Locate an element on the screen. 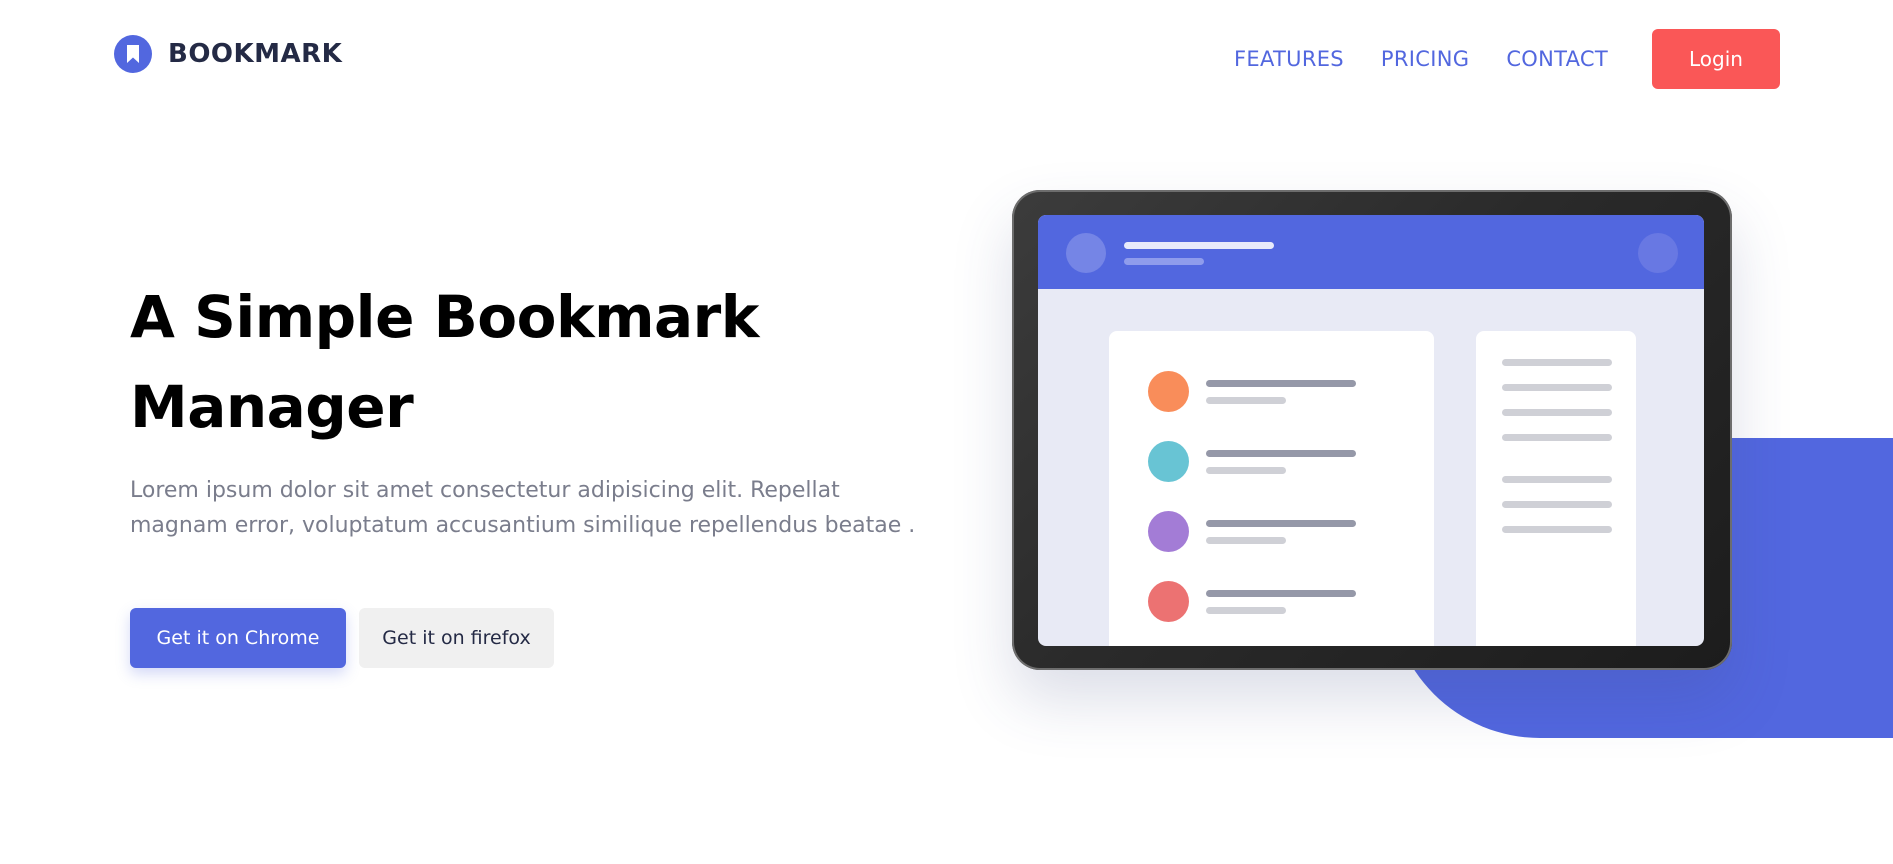  header-text-placeholder is located at coordinates (1199, 245).